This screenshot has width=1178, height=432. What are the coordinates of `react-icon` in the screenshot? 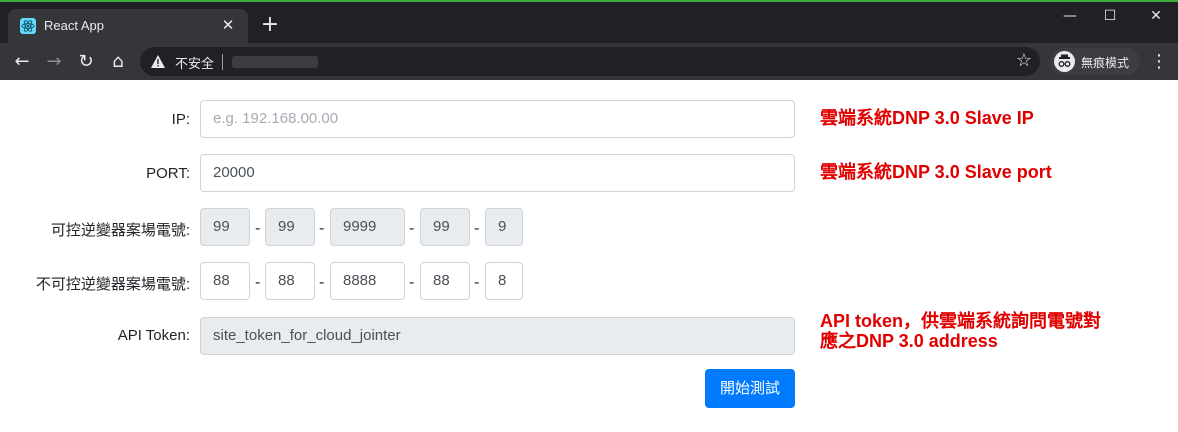 It's located at (28, 26).